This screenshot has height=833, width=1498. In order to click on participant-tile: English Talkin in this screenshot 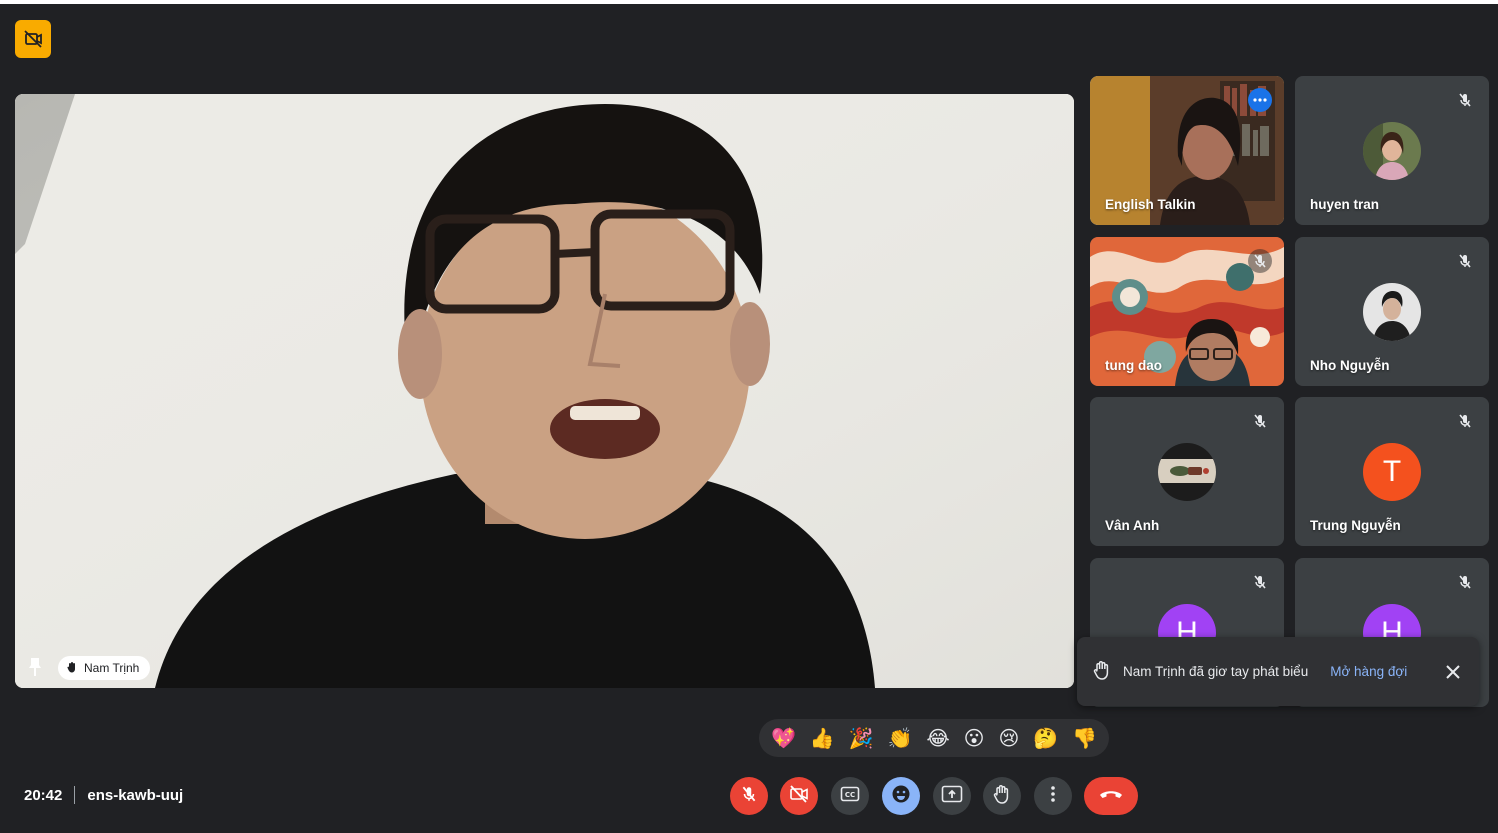, I will do `click(1187, 150)`.